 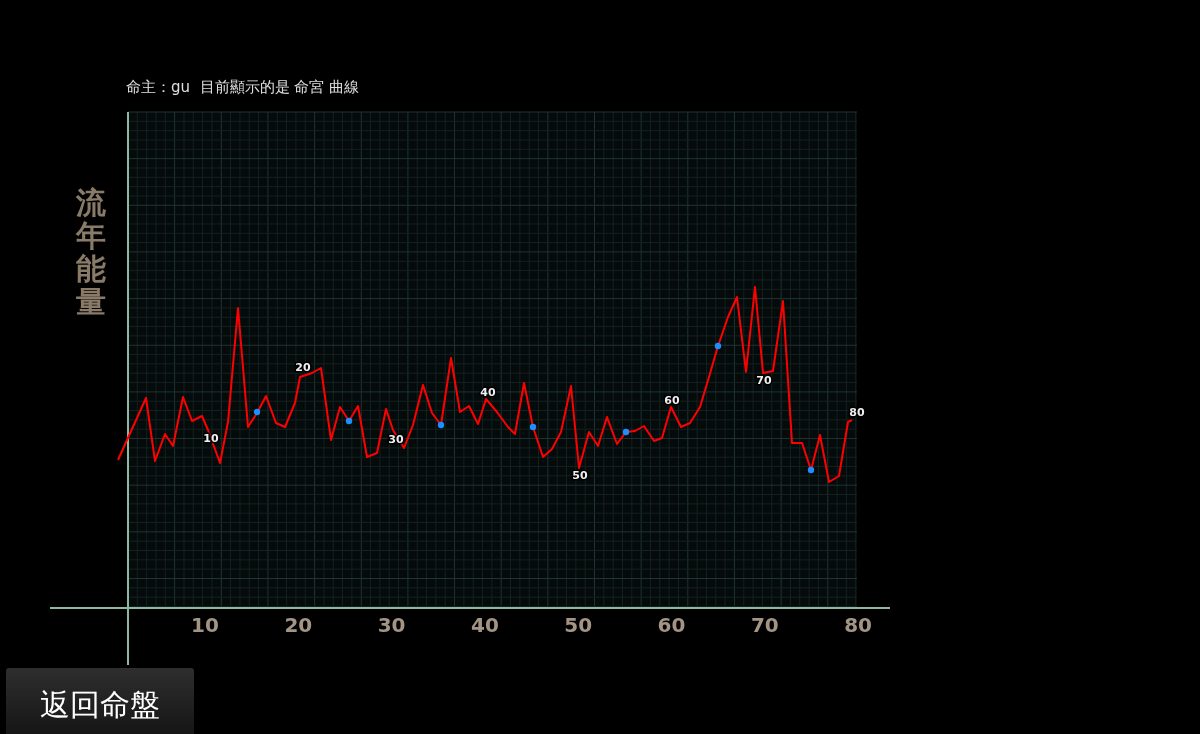 I want to click on x-tick-label: 50, so click(x=578, y=625).